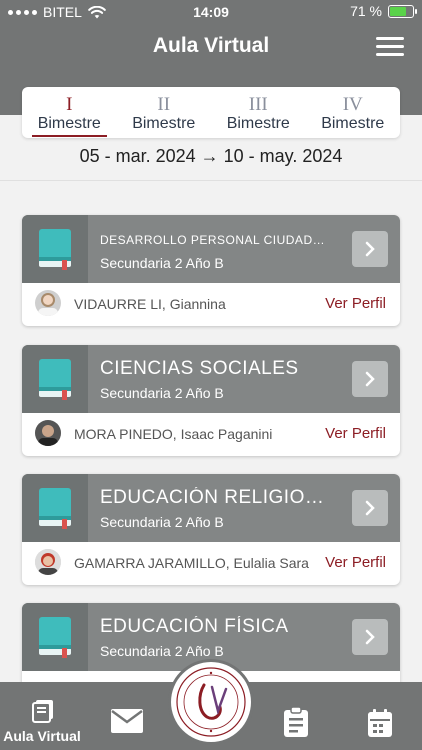 Image resolution: width=422 pixels, height=750 pixels. I want to click on tab-roman: II, so click(164, 104).